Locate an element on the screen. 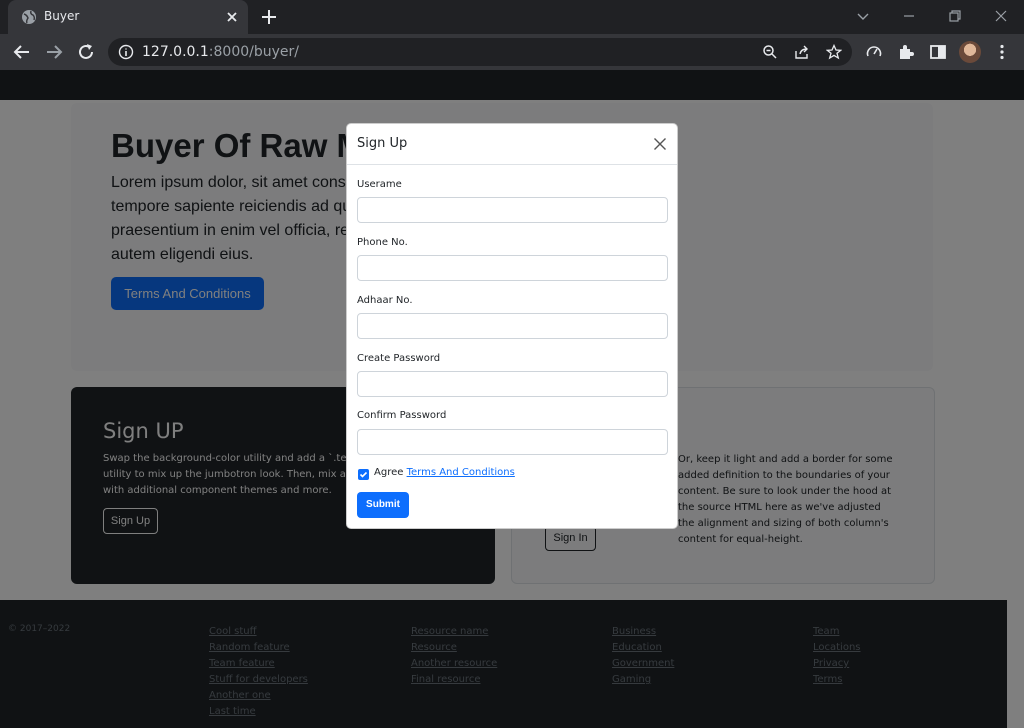  agree-text: Agree is located at coordinates (389, 472).